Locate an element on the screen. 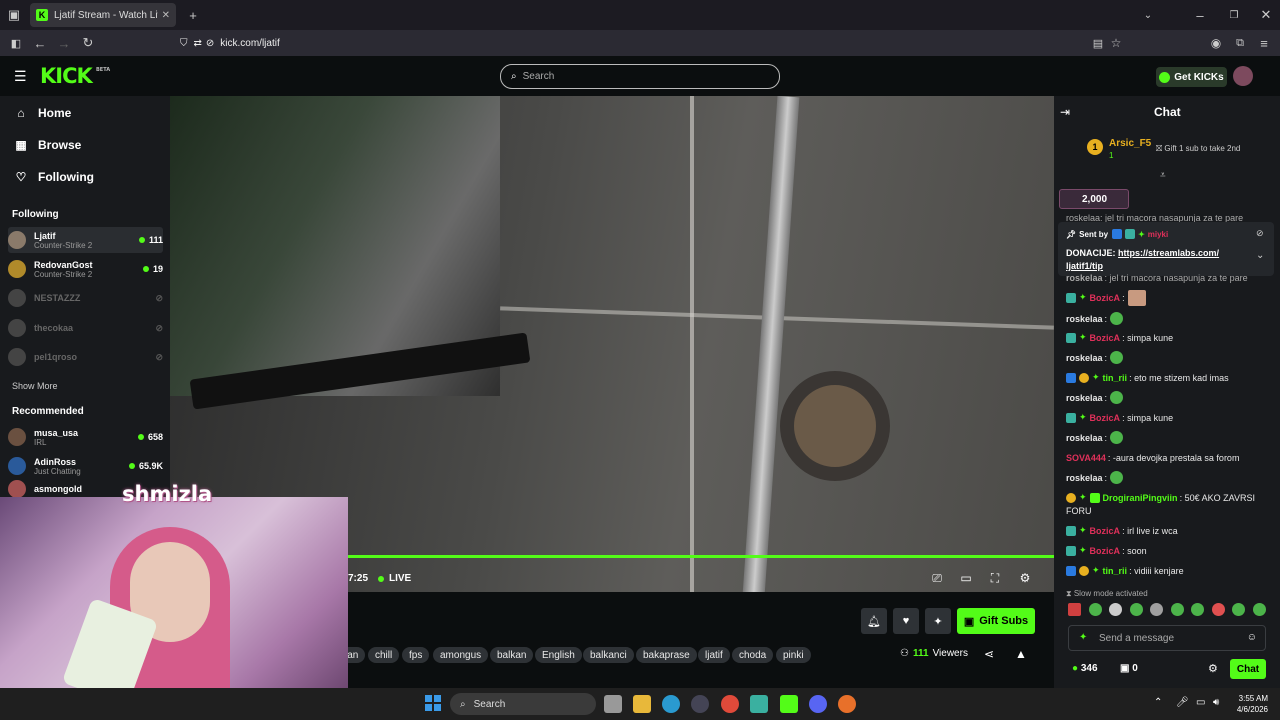 The height and width of the screenshot is (720, 1280). hamburger-menu-icon: ☰ is located at coordinates (20, 76).